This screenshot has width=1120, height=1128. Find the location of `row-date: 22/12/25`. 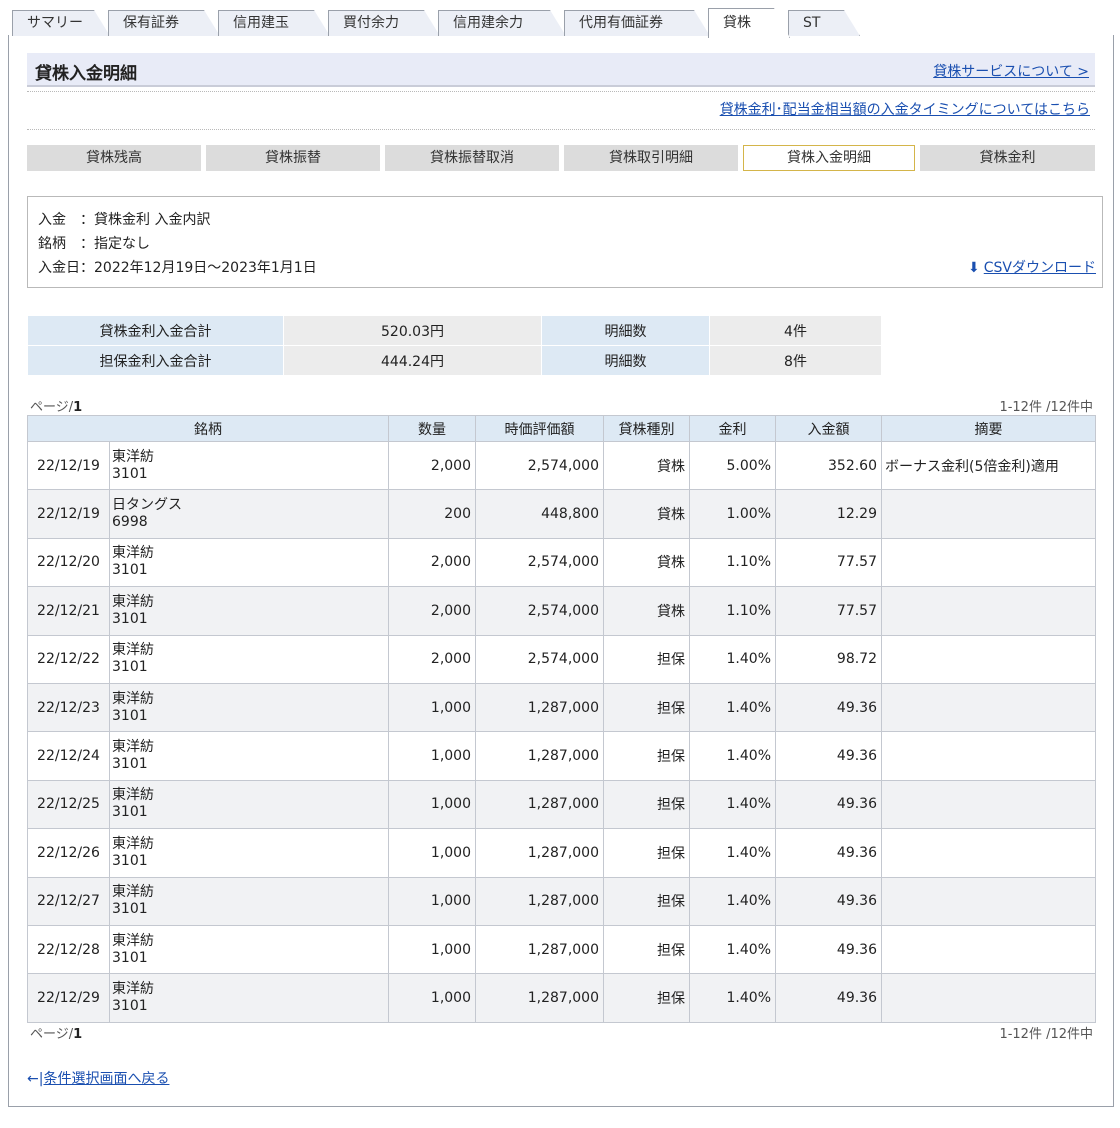

row-date: 22/12/25 is located at coordinates (68, 804).